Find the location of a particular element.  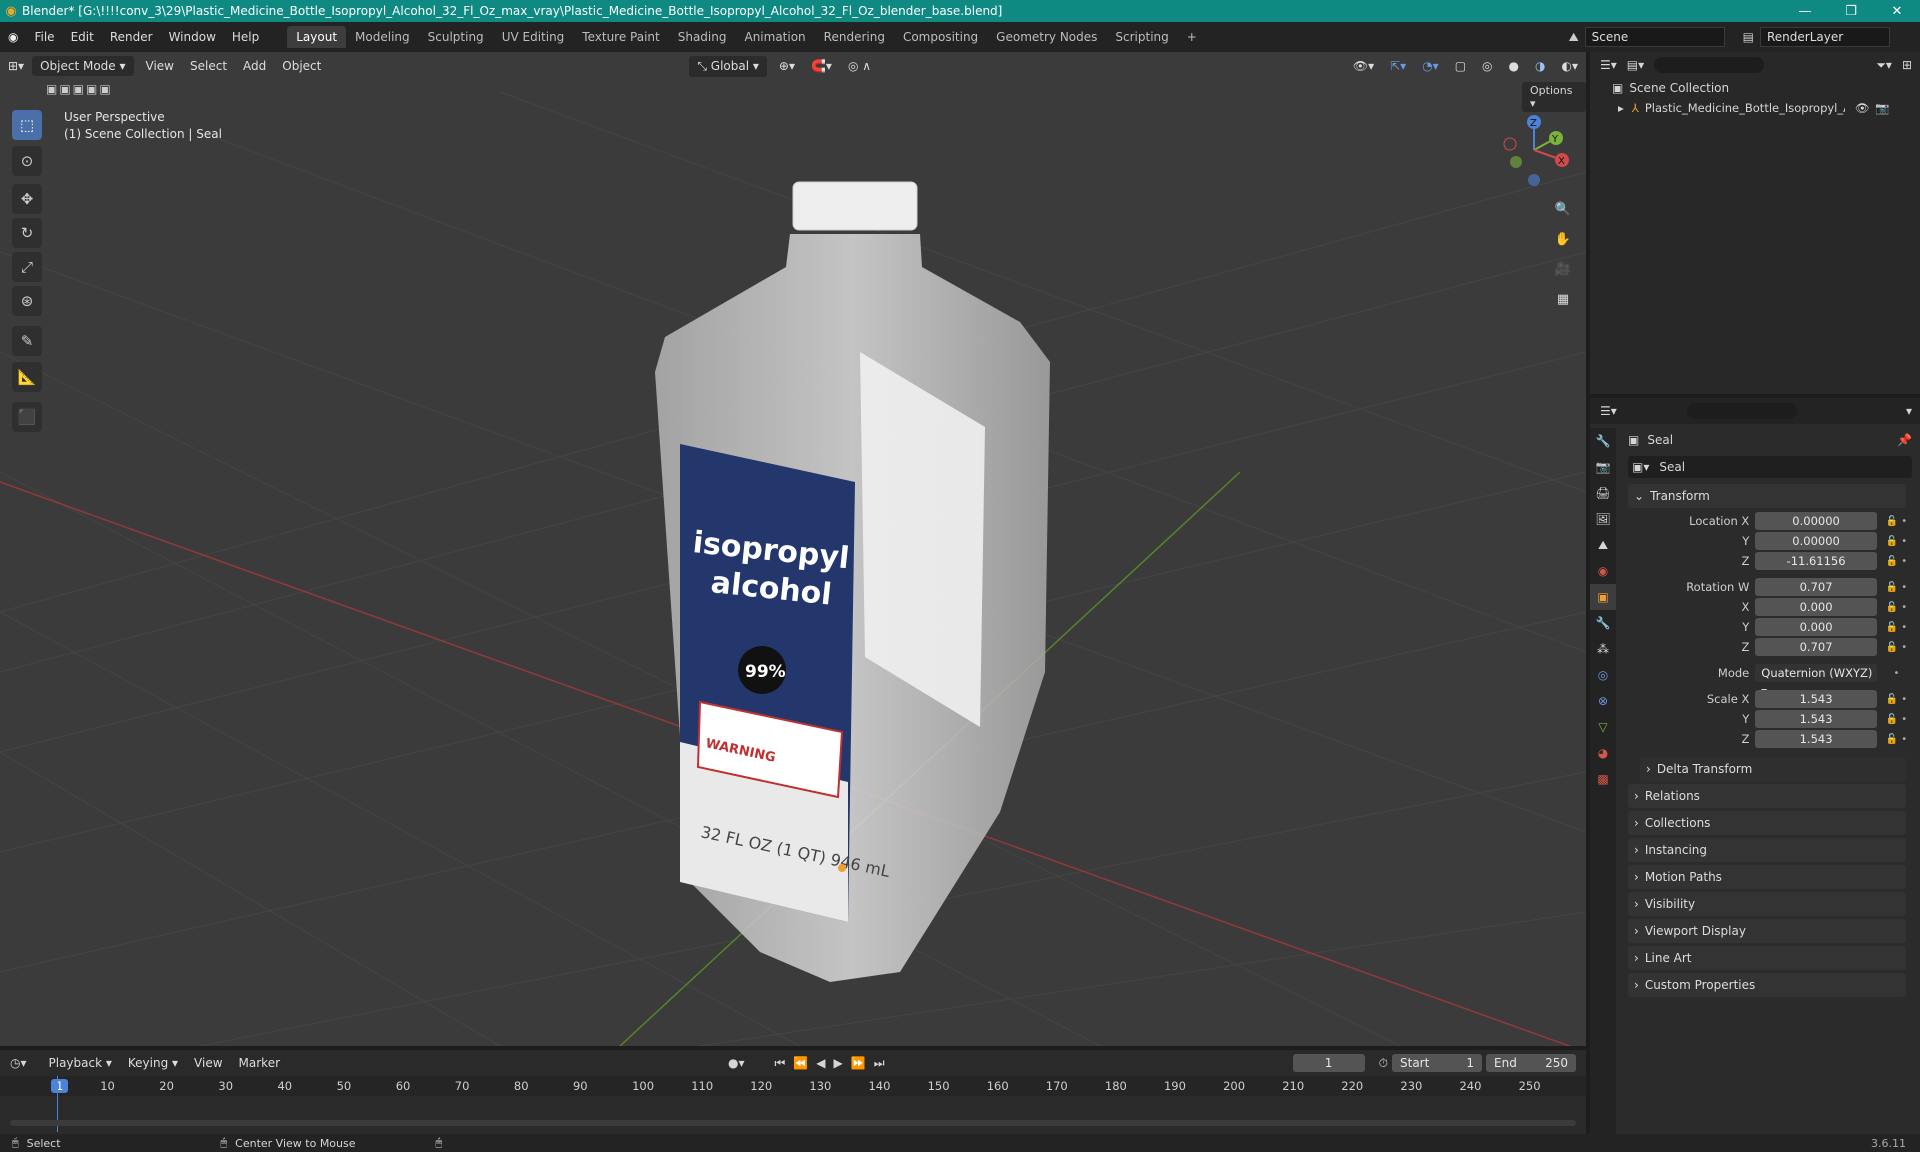

visibility-panel-header: › Visibility is located at coordinates (1767, 904).